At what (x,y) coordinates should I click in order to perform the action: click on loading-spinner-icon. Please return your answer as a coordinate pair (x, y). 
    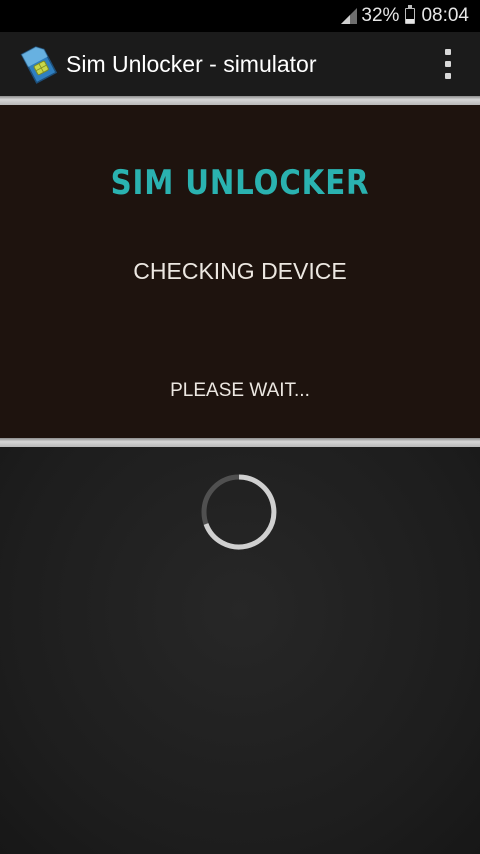
    Looking at the image, I should click on (239, 512).